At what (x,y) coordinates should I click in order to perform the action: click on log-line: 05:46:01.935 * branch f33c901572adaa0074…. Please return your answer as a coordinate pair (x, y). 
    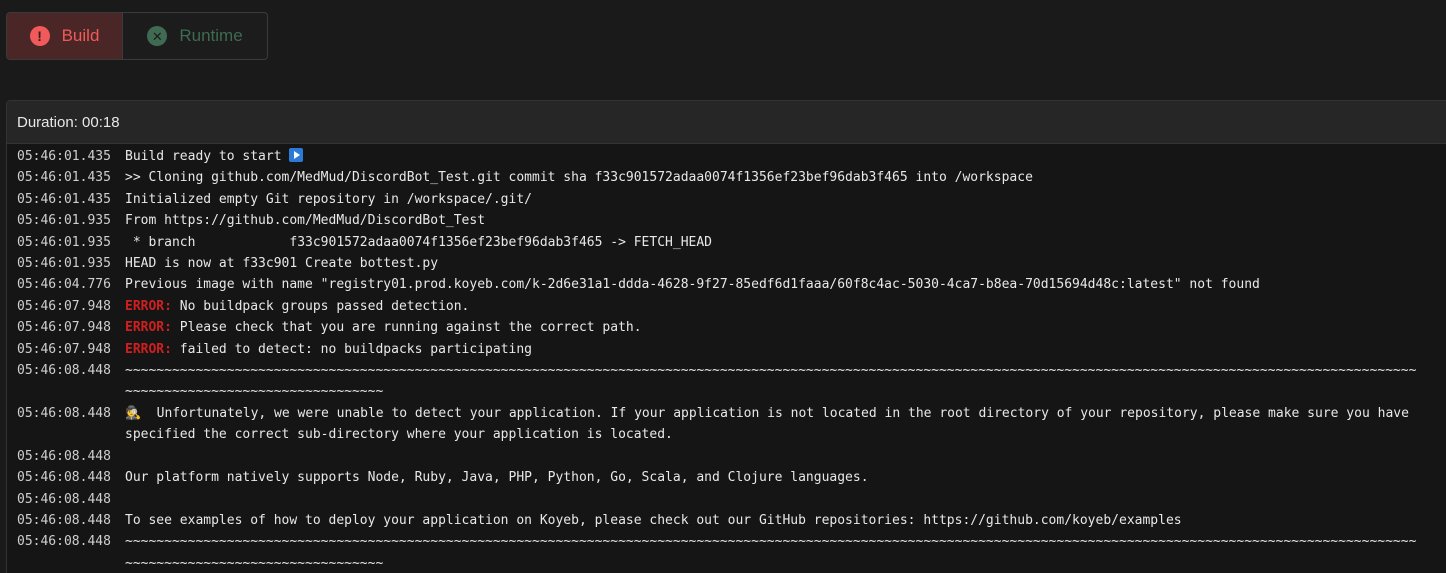
    Looking at the image, I should click on (726, 242).